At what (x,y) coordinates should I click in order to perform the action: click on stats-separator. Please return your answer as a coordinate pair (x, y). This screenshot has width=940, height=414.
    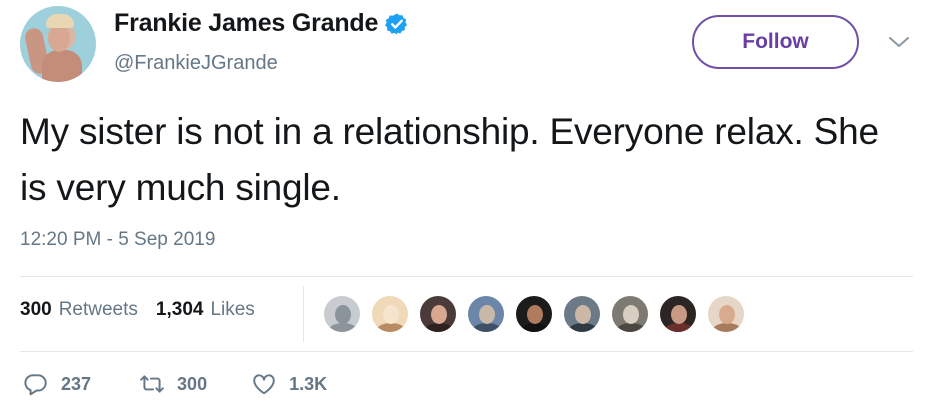
    Looking at the image, I should click on (303, 314).